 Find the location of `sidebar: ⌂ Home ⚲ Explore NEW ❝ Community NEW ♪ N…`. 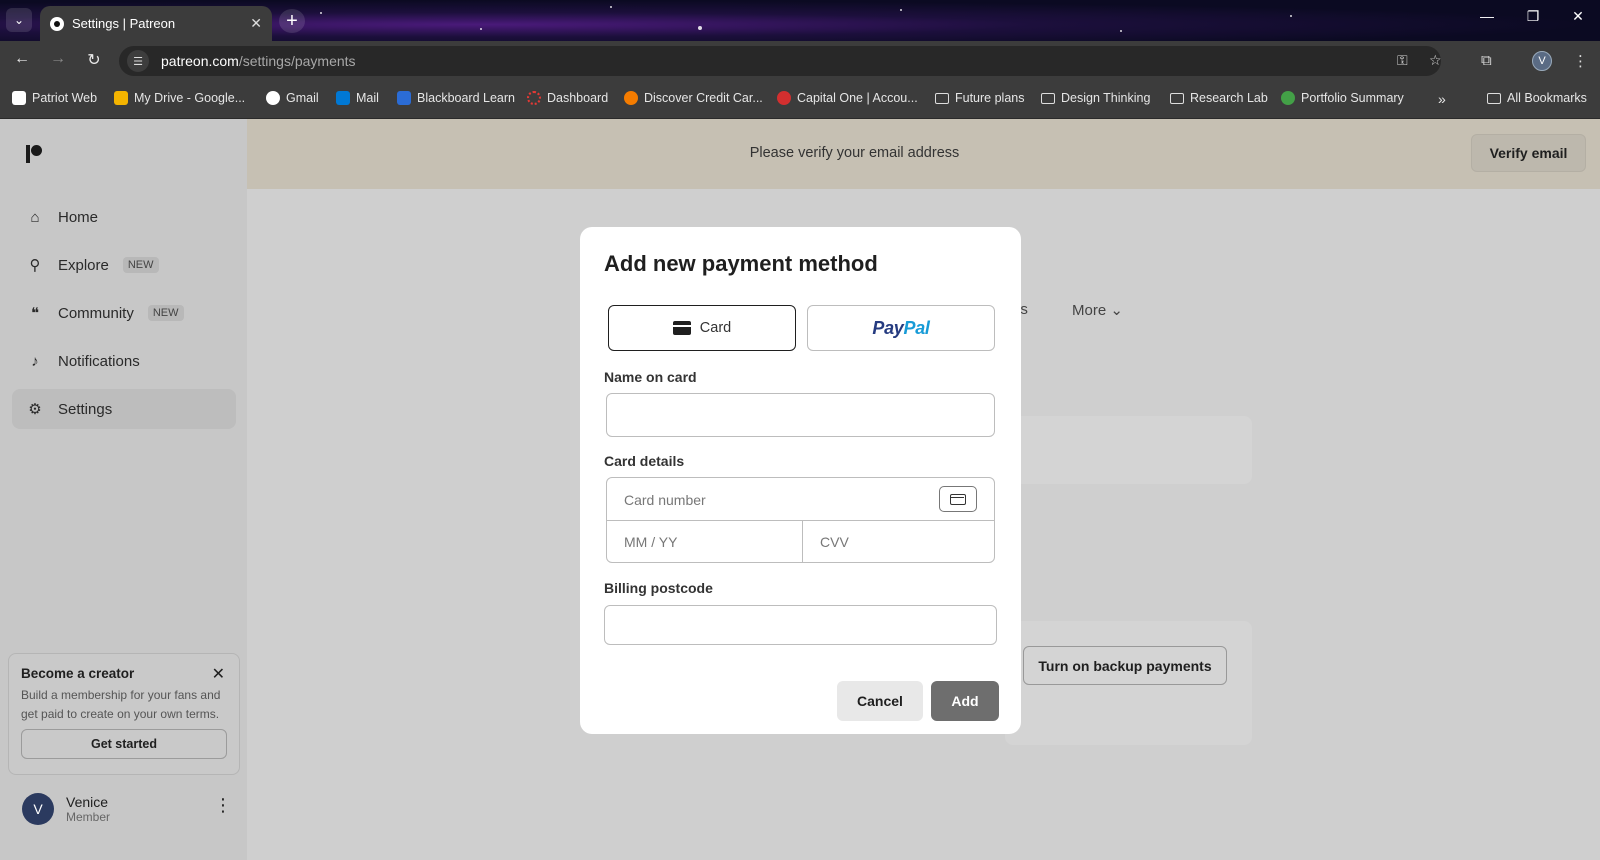

sidebar: ⌂ Home ⚲ Explore NEW ❝ Community NEW ♪ N… is located at coordinates (123, 489).